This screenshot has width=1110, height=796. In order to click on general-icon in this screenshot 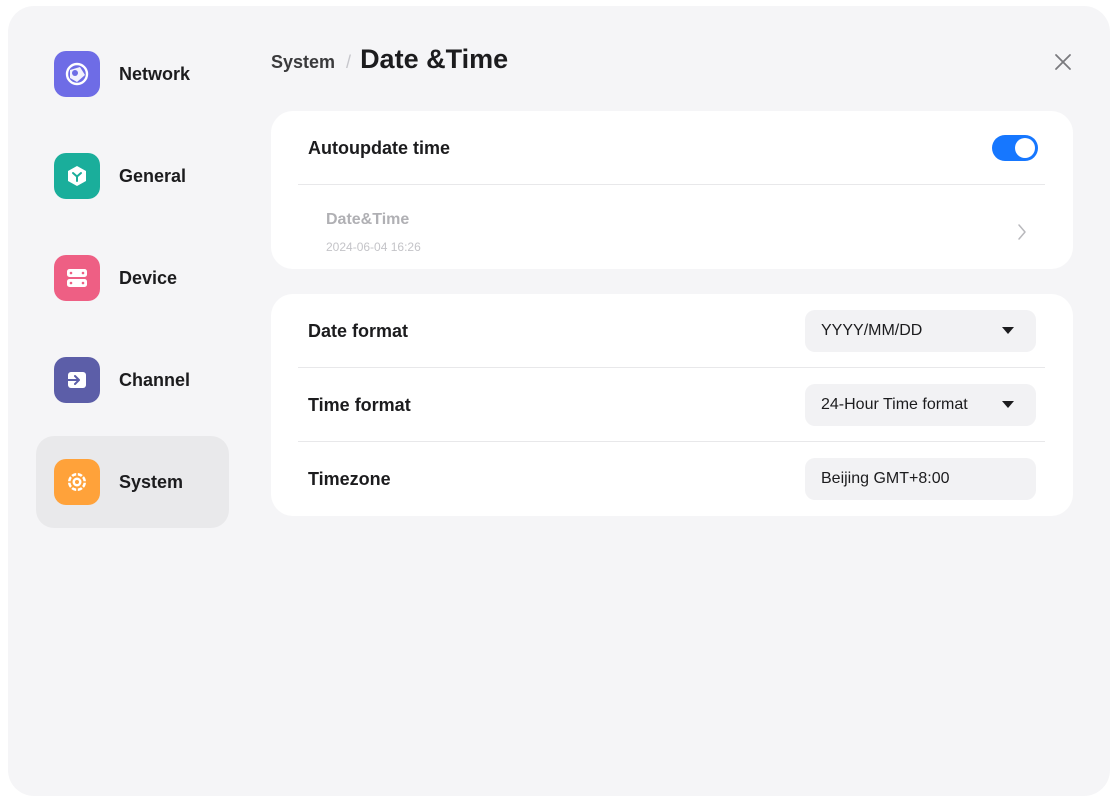, I will do `click(77, 176)`.